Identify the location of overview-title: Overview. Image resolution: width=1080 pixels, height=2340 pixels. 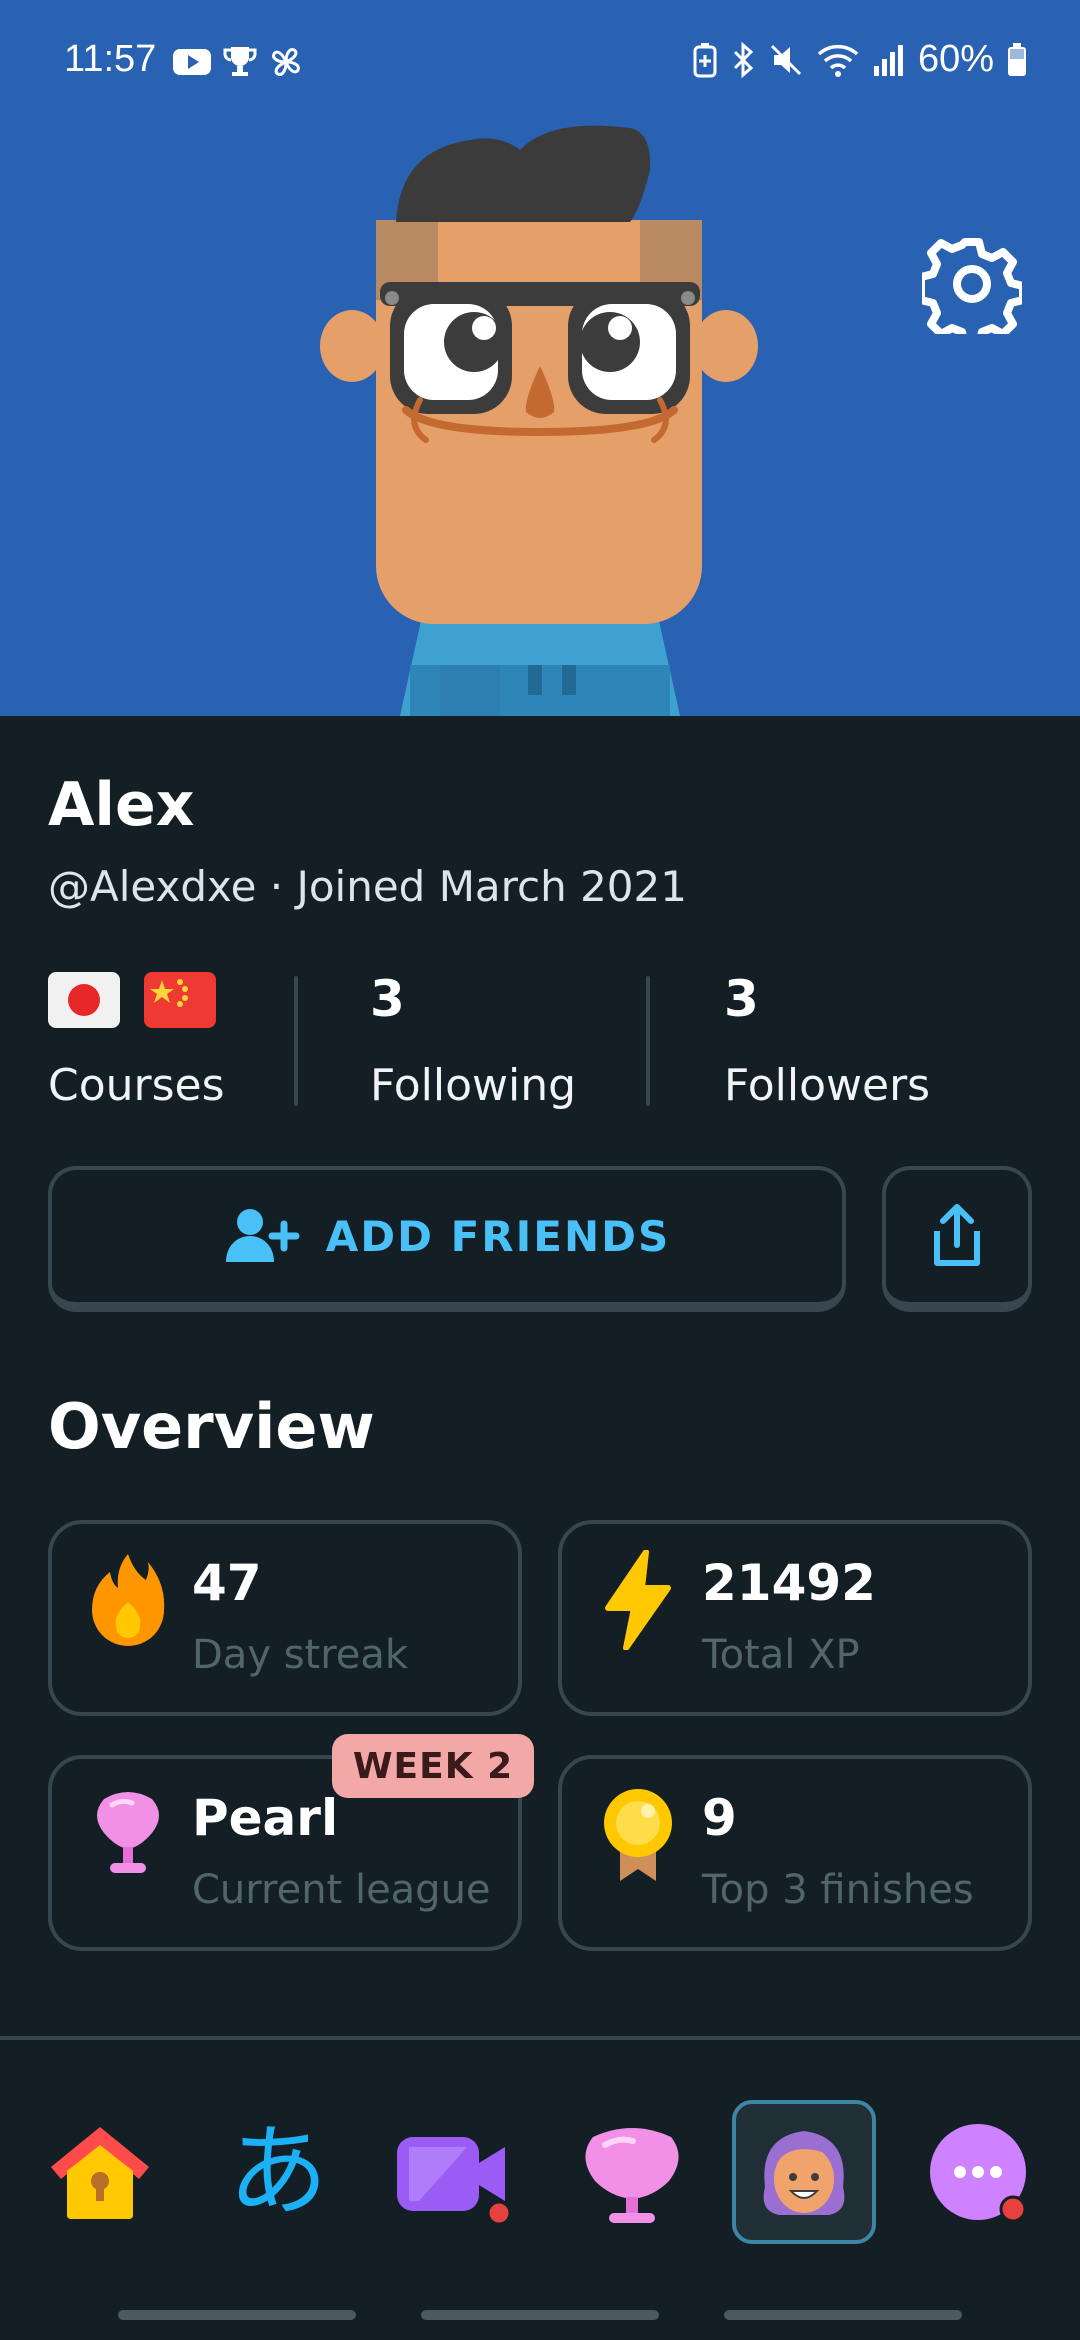
(211, 1426).